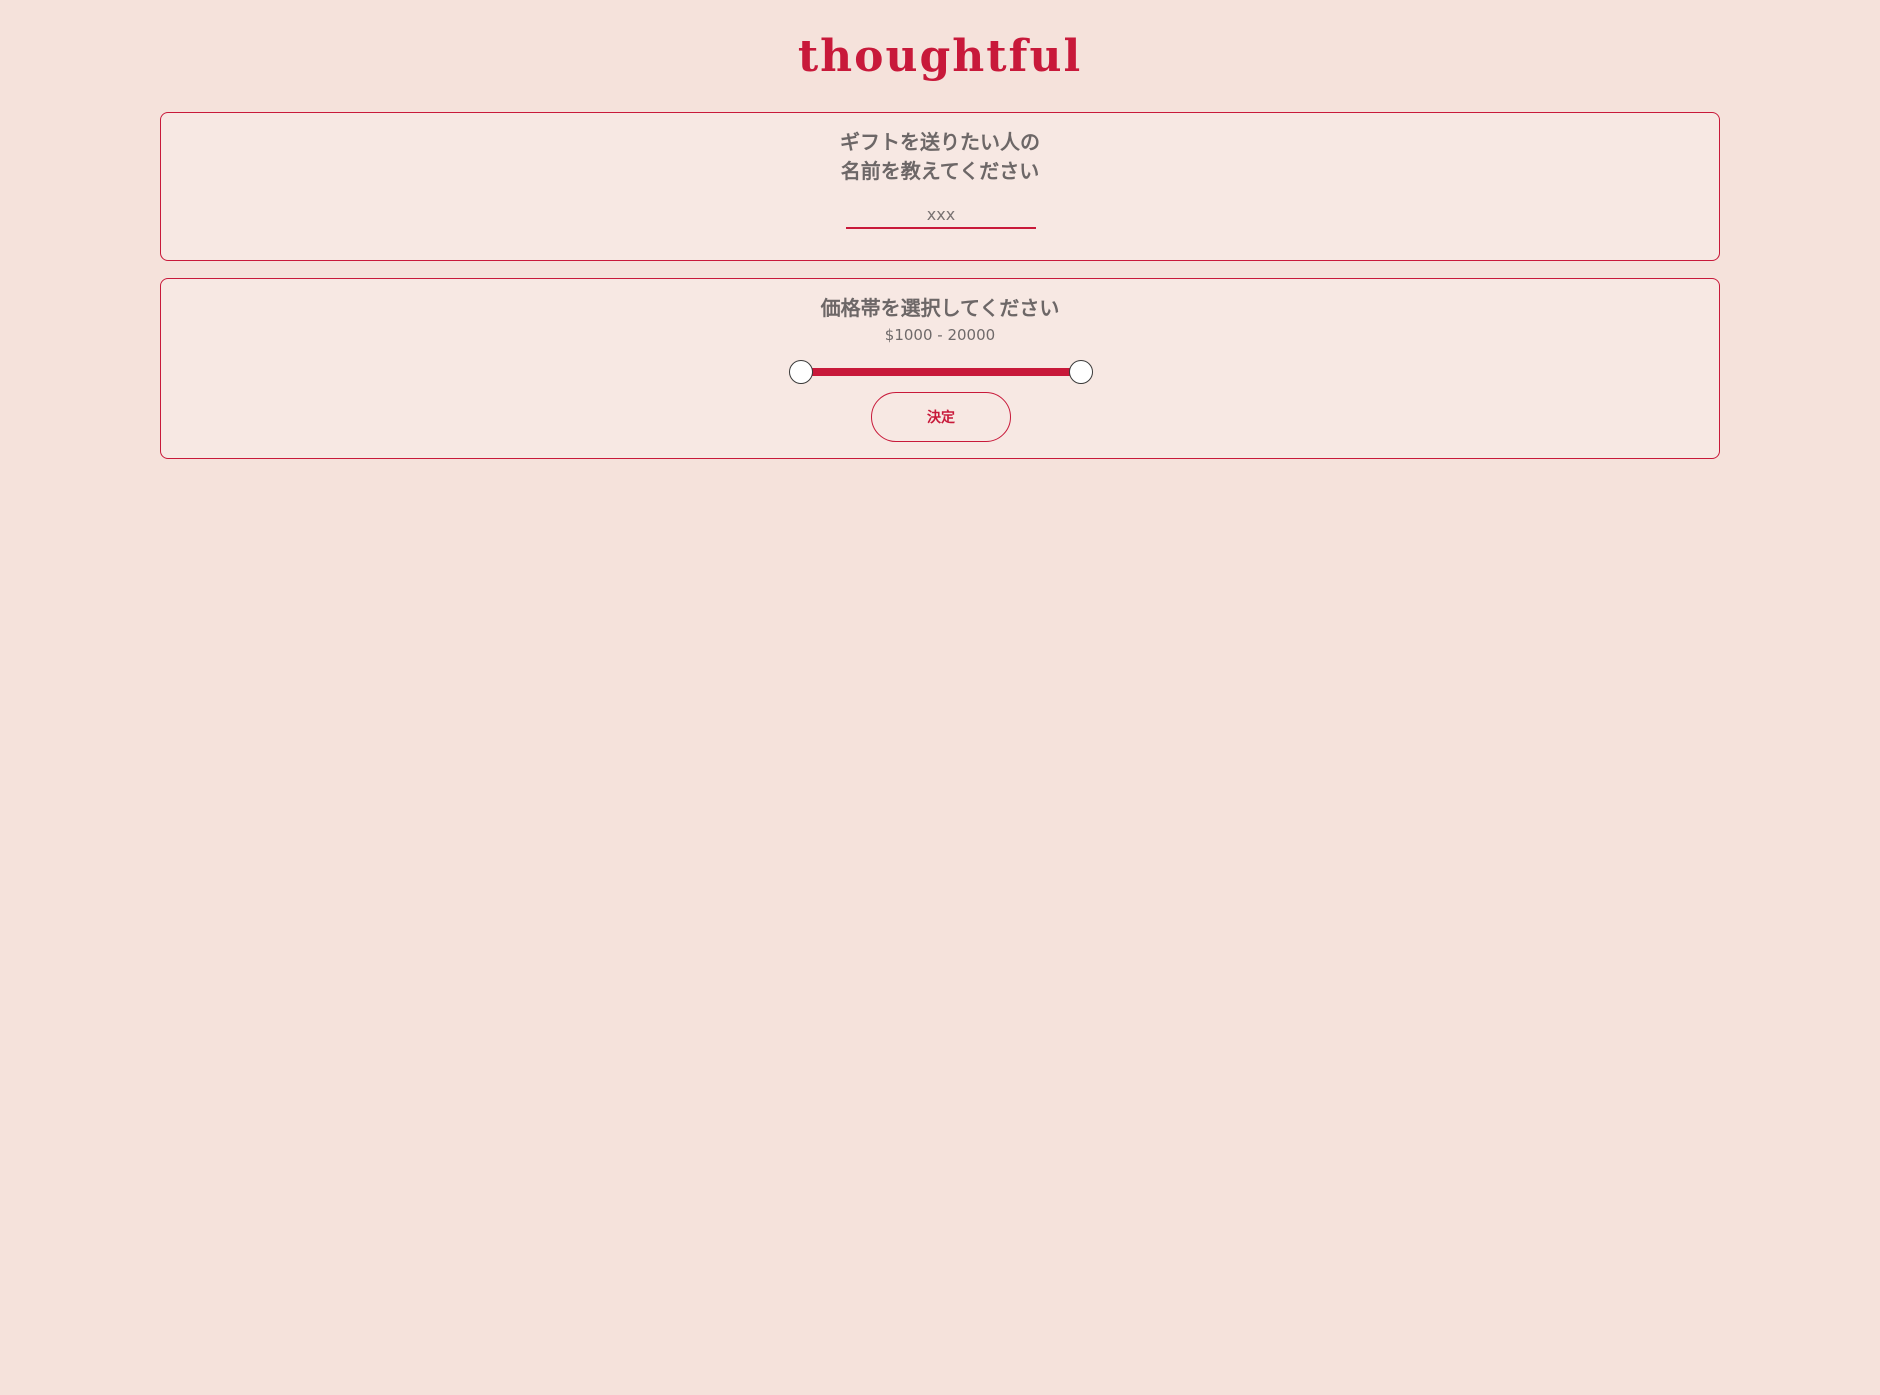 Image resolution: width=1880 pixels, height=1395 pixels. What do you see at coordinates (940, 308) in the screenshot?
I see `price-range-prompt: 価格帯を選択してください` at bounding box center [940, 308].